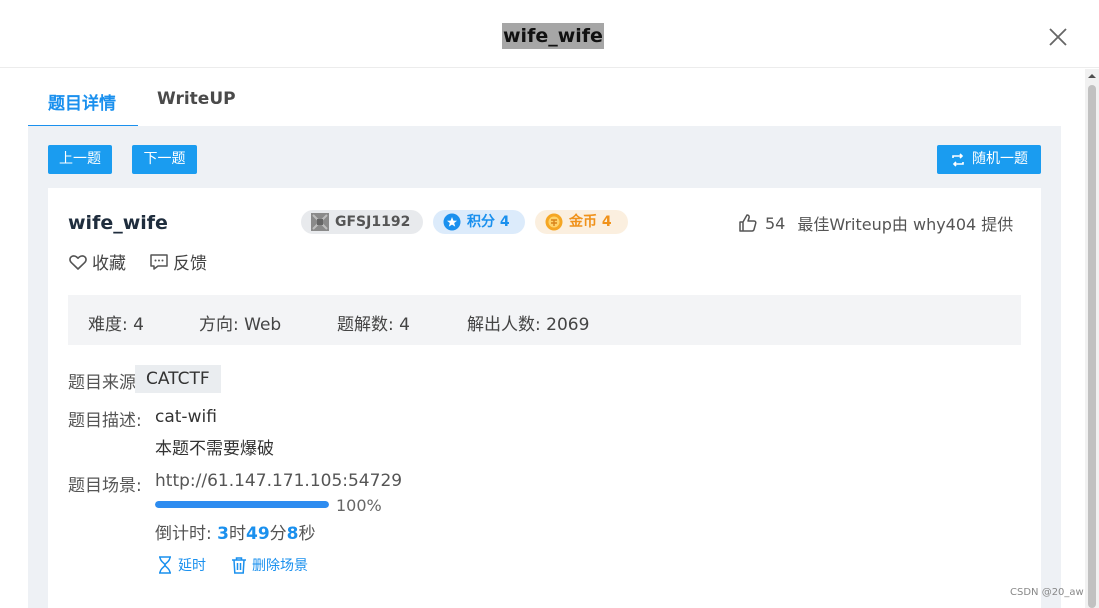 This screenshot has width=1099, height=608. Describe the element at coordinates (278, 481) in the screenshot. I see `scene-url: http://61.147.171.105:54729` at that location.